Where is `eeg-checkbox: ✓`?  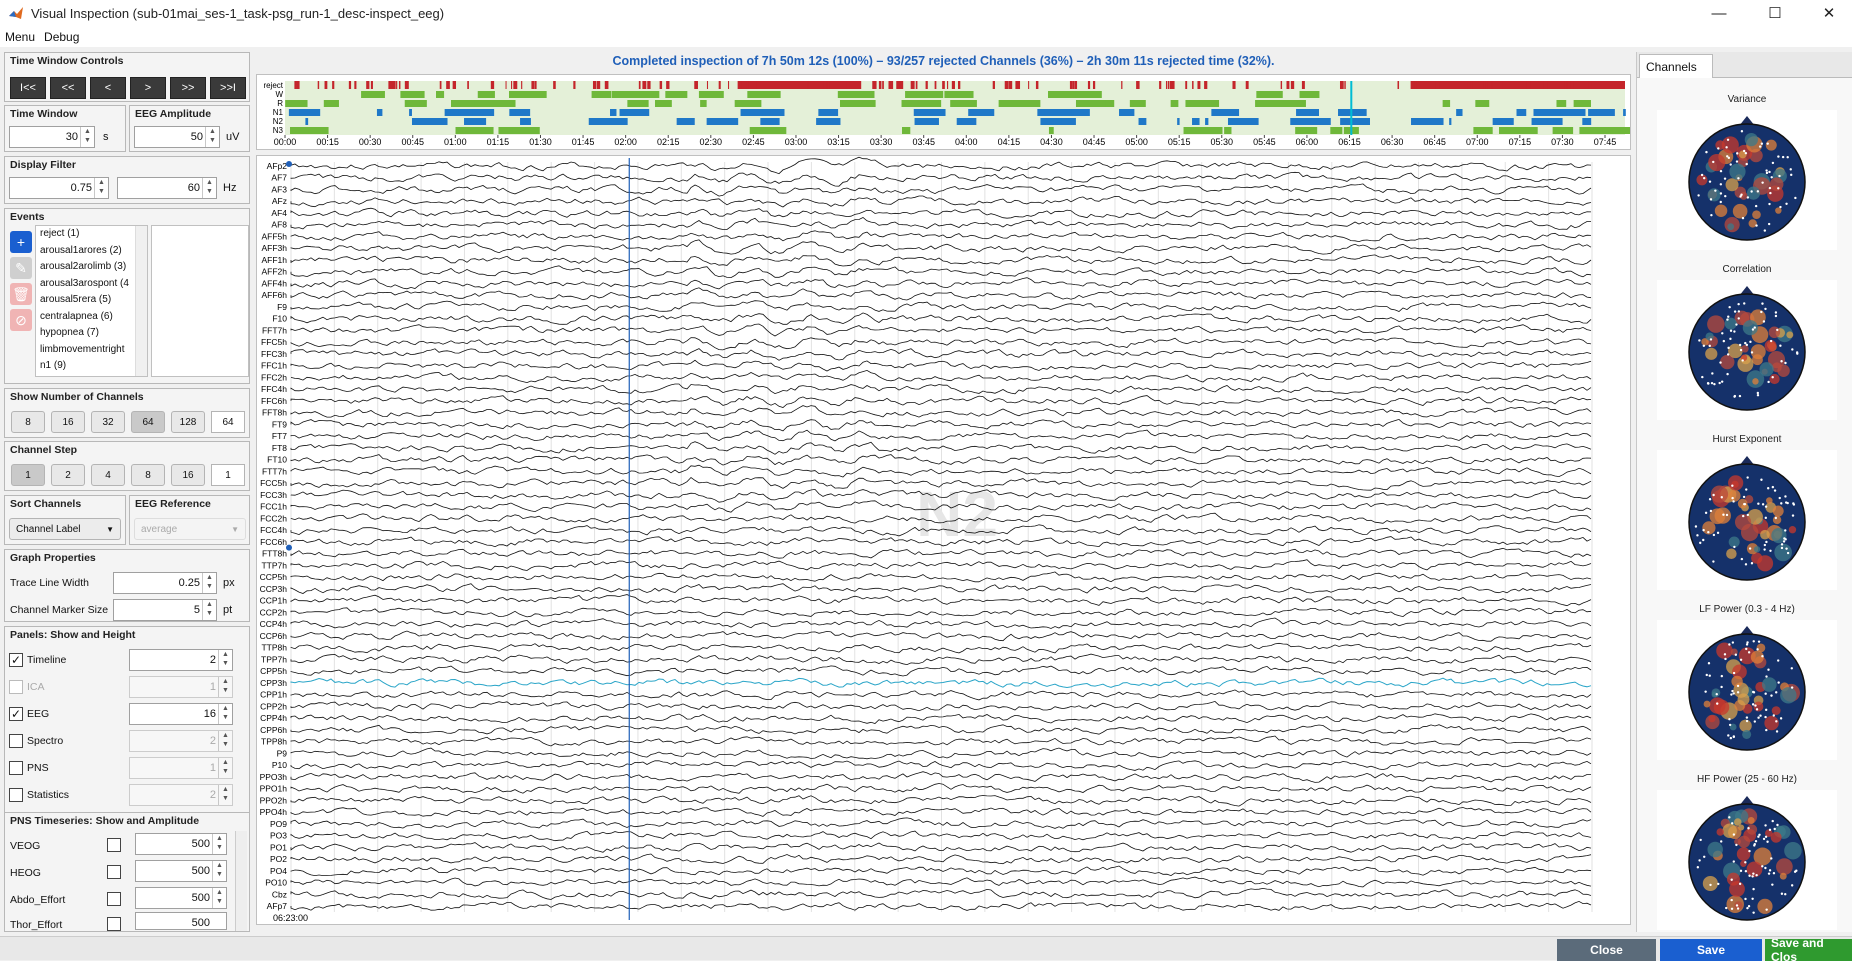 eeg-checkbox: ✓ is located at coordinates (16, 714).